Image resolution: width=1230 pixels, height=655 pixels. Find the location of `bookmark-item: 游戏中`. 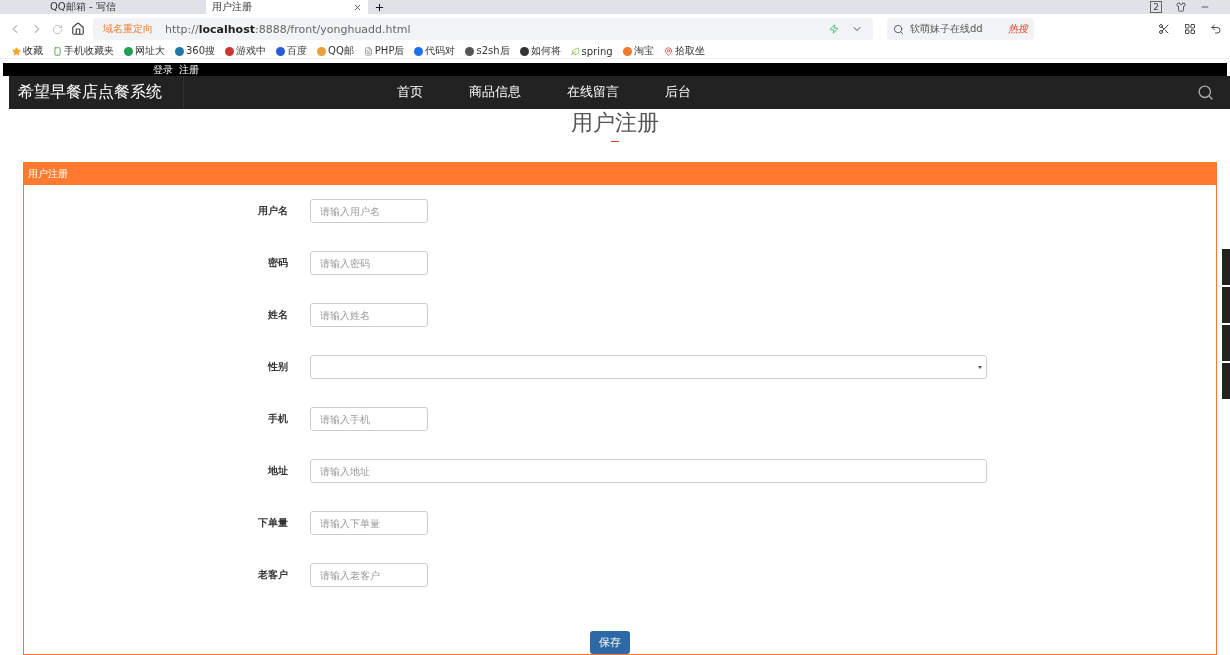

bookmark-item: 游戏中 is located at coordinates (246, 51).